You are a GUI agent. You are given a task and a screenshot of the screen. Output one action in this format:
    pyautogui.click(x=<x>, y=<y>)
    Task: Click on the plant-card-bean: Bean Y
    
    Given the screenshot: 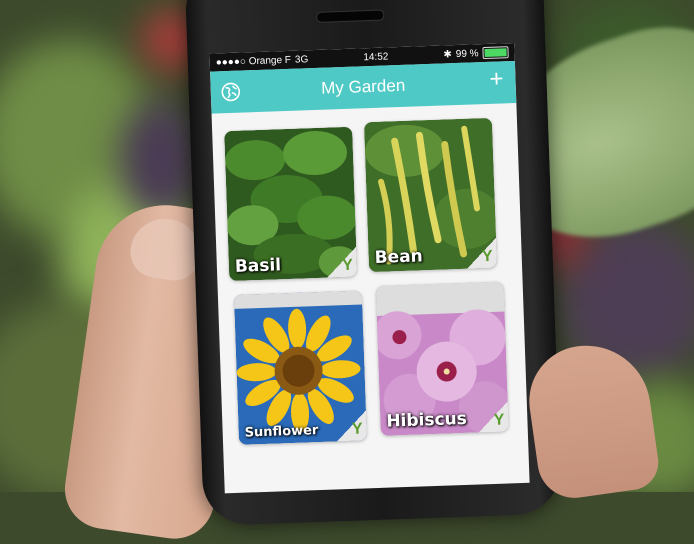 What is the action you would take?
    pyautogui.click(x=430, y=195)
    